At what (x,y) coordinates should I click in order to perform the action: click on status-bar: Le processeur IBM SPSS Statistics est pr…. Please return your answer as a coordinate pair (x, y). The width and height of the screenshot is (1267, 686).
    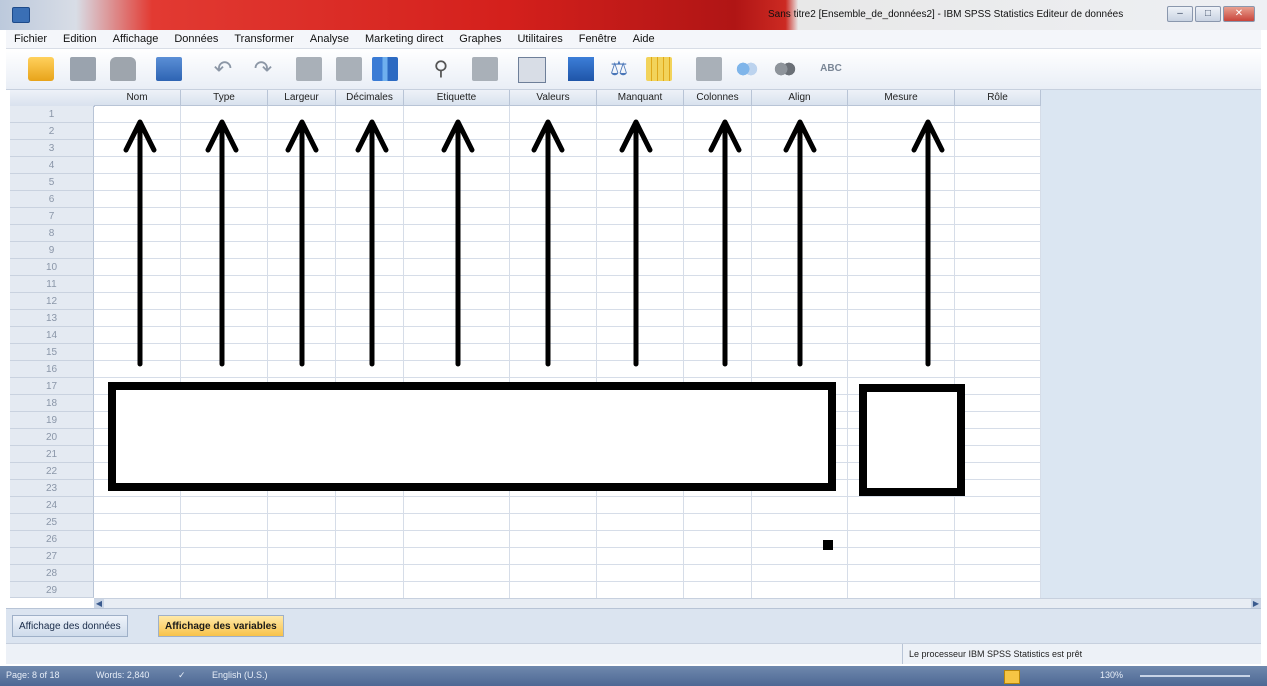
    Looking at the image, I should click on (633, 653).